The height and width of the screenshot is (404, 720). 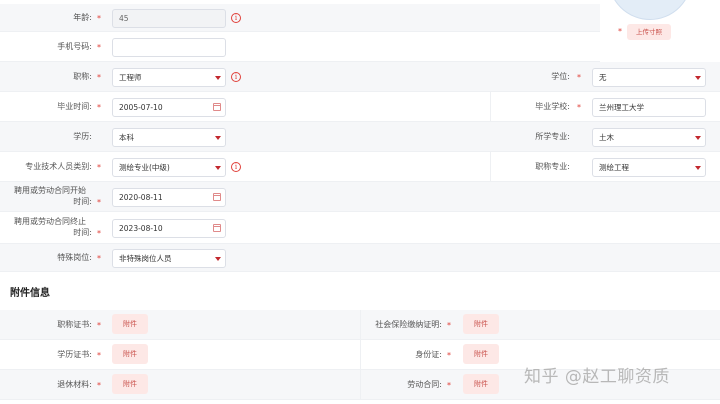 I want to click on attachment-label: 身份证:, so click(x=428, y=354).